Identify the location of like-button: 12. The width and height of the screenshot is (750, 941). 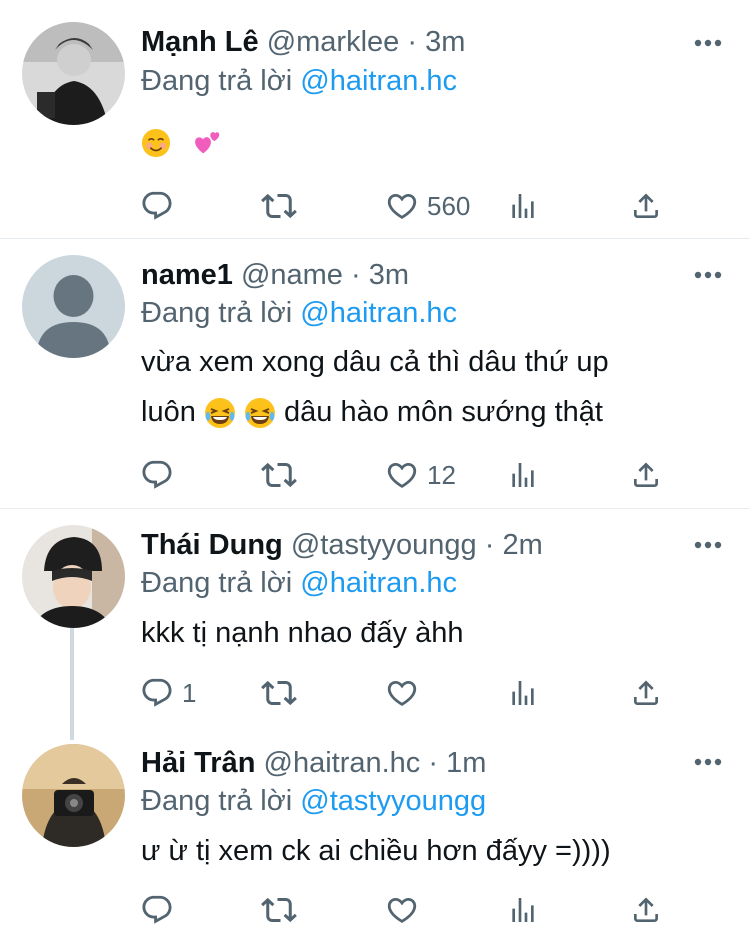
(420, 475).